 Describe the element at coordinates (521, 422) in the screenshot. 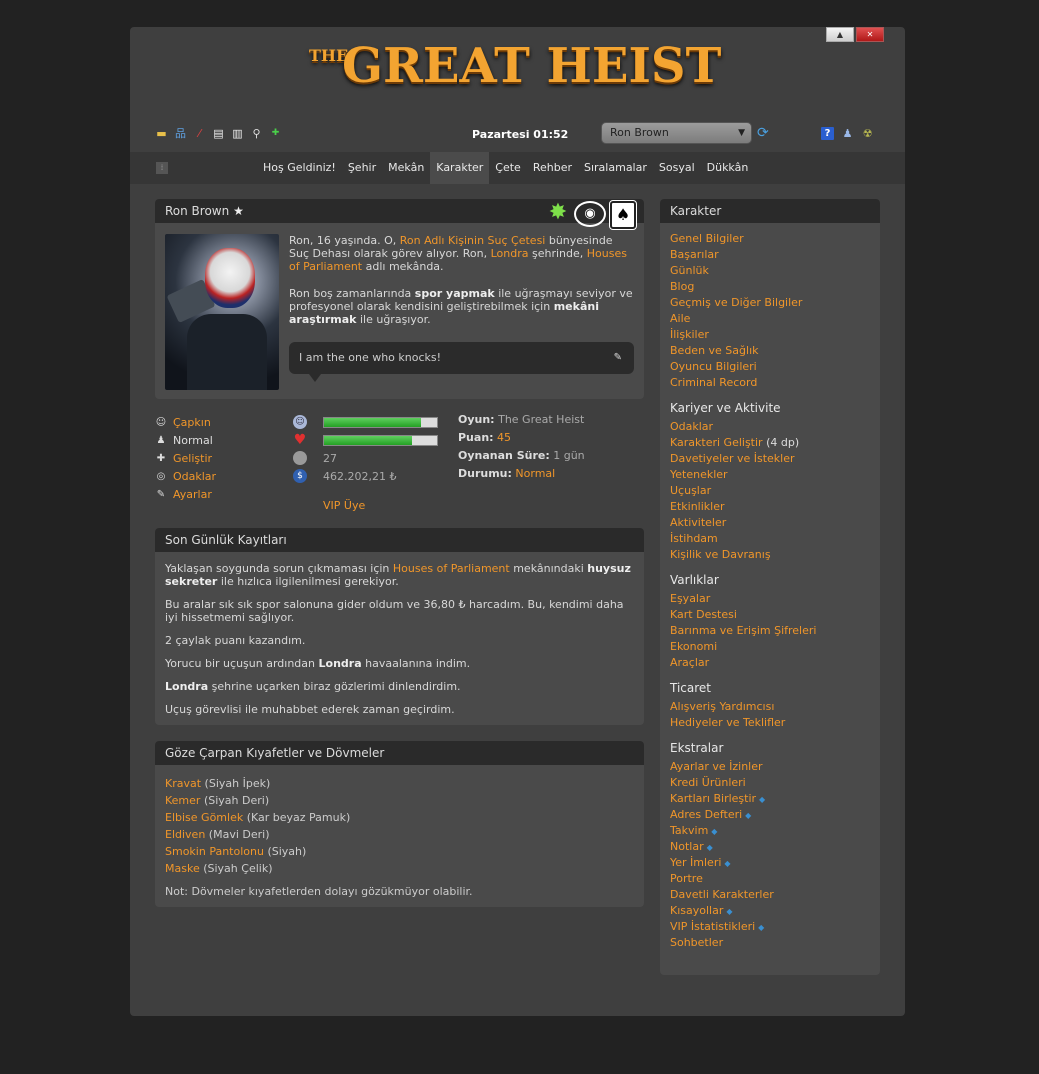

I see `game-row: Oyun: The Great Heist` at that location.